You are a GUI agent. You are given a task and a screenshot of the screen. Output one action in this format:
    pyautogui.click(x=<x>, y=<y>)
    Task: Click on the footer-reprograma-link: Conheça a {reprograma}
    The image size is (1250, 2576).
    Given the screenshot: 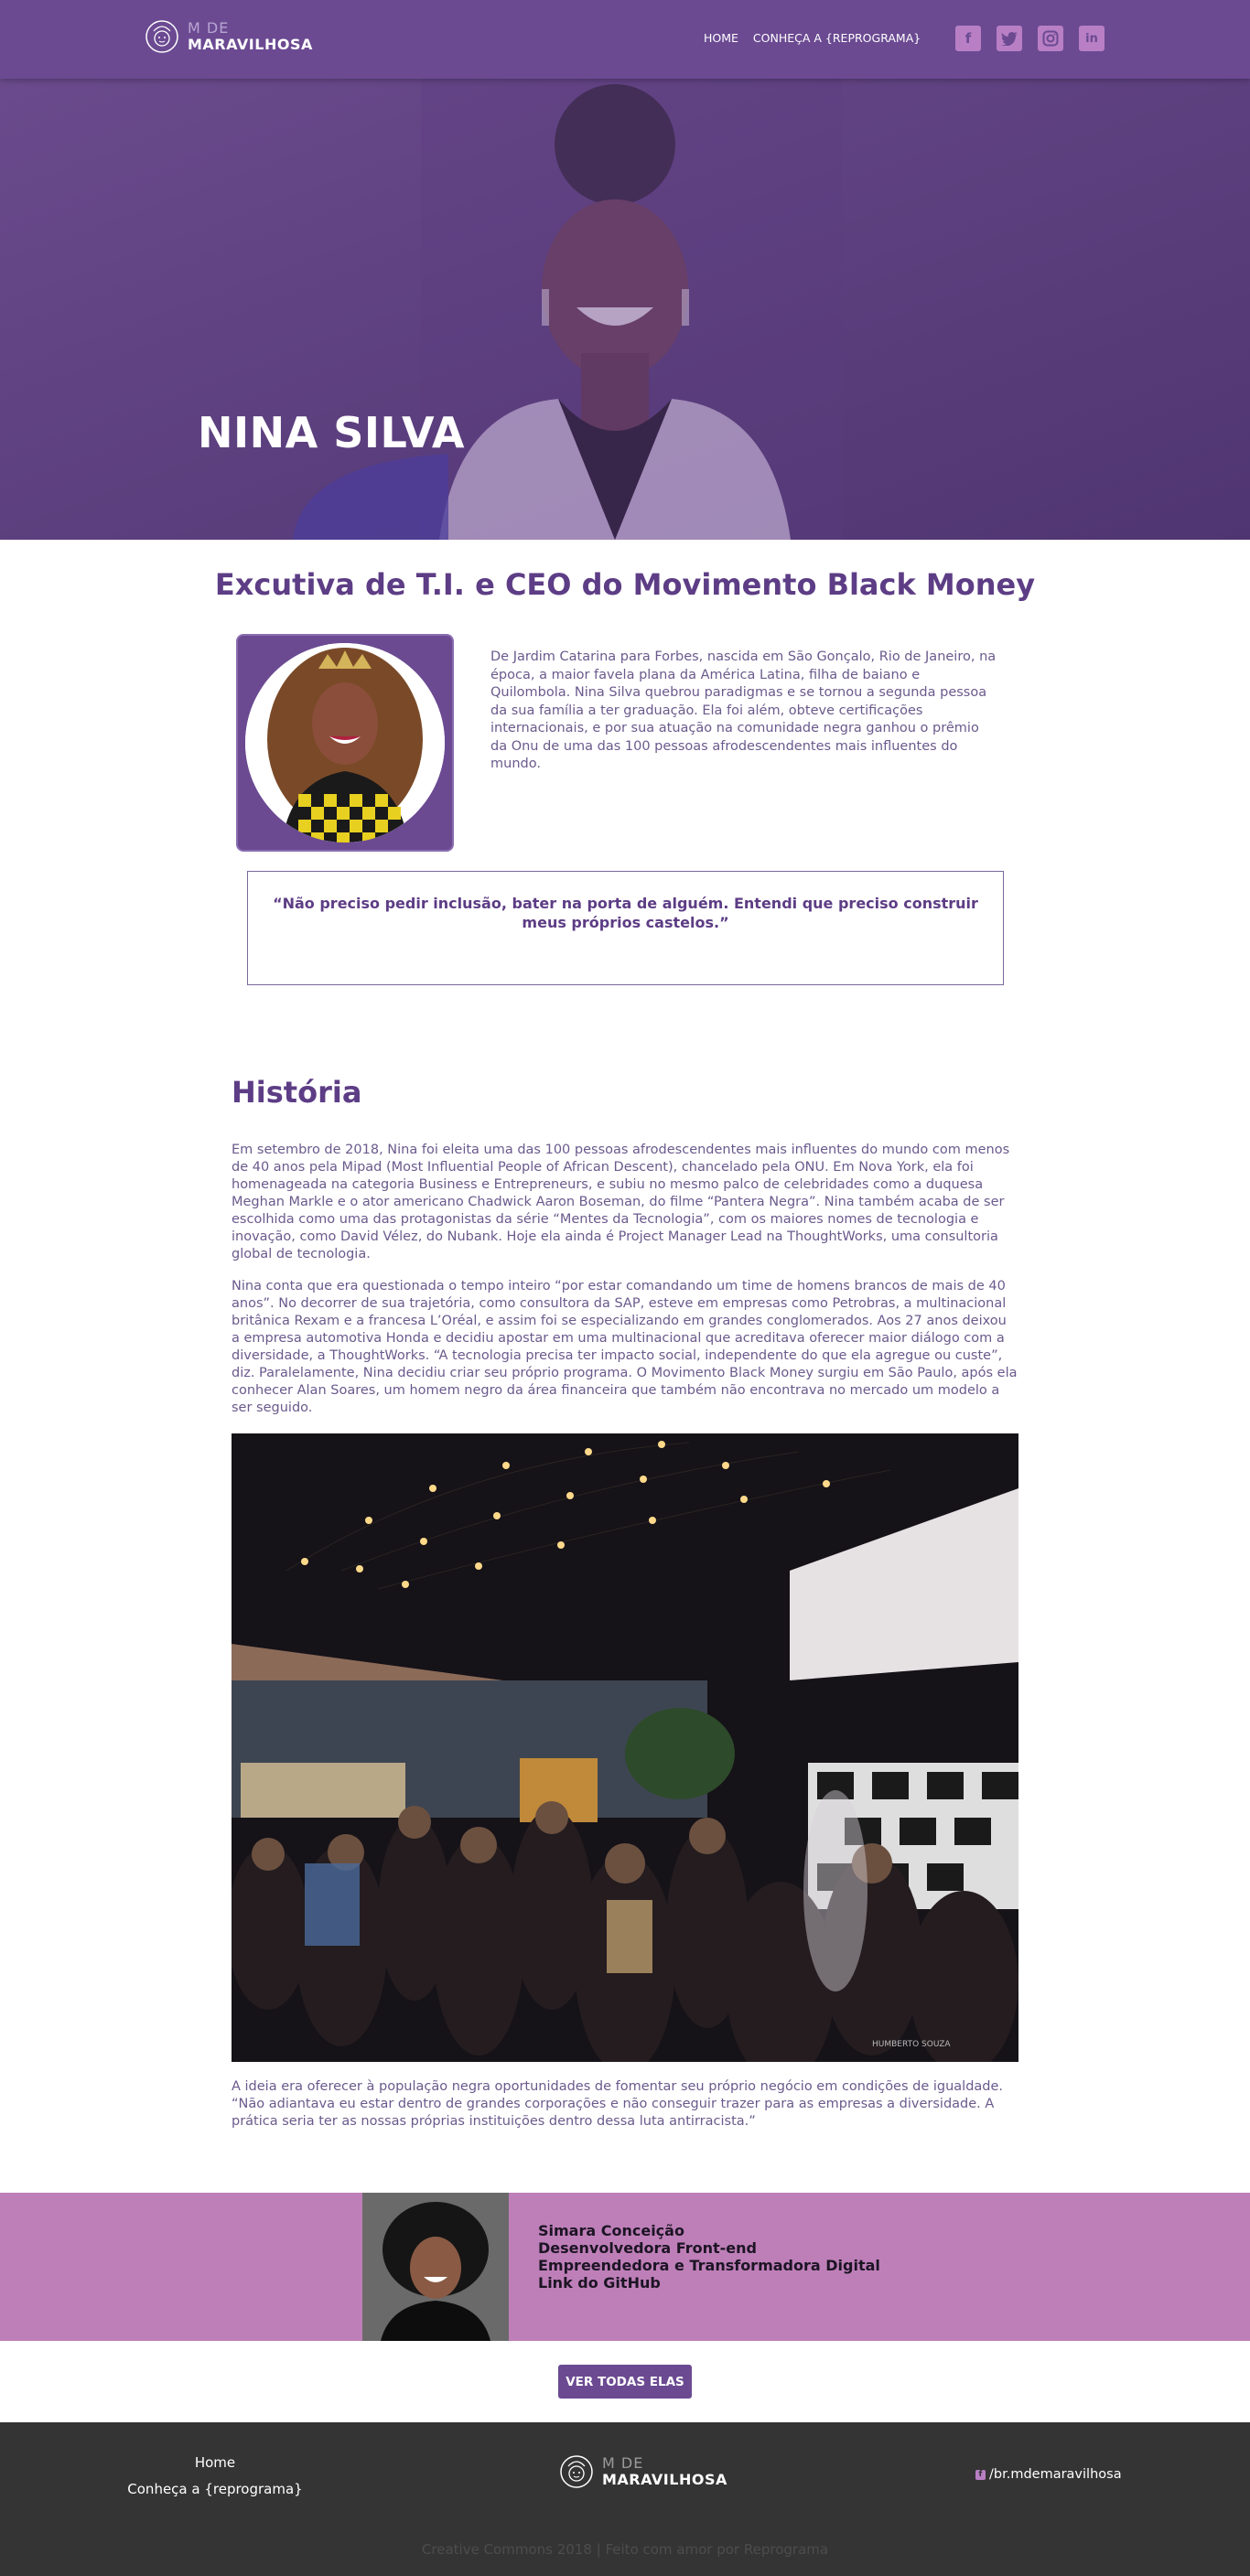 What is the action you would take?
    pyautogui.click(x=215, y=2489)
    